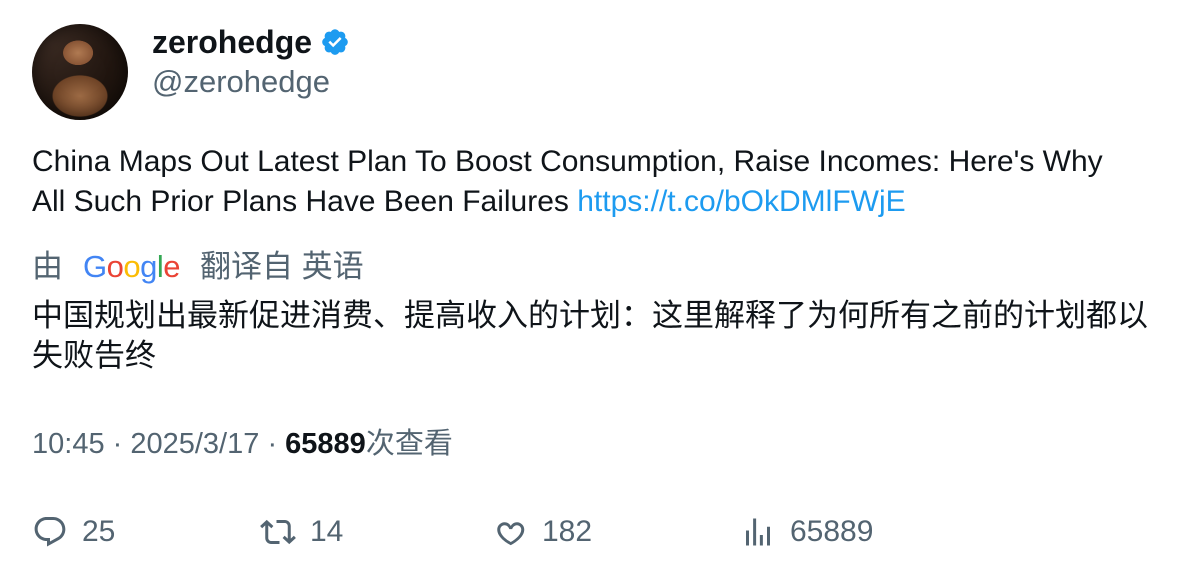  I want to click on tweet-date: 2025/3/17, so click(194, 444).